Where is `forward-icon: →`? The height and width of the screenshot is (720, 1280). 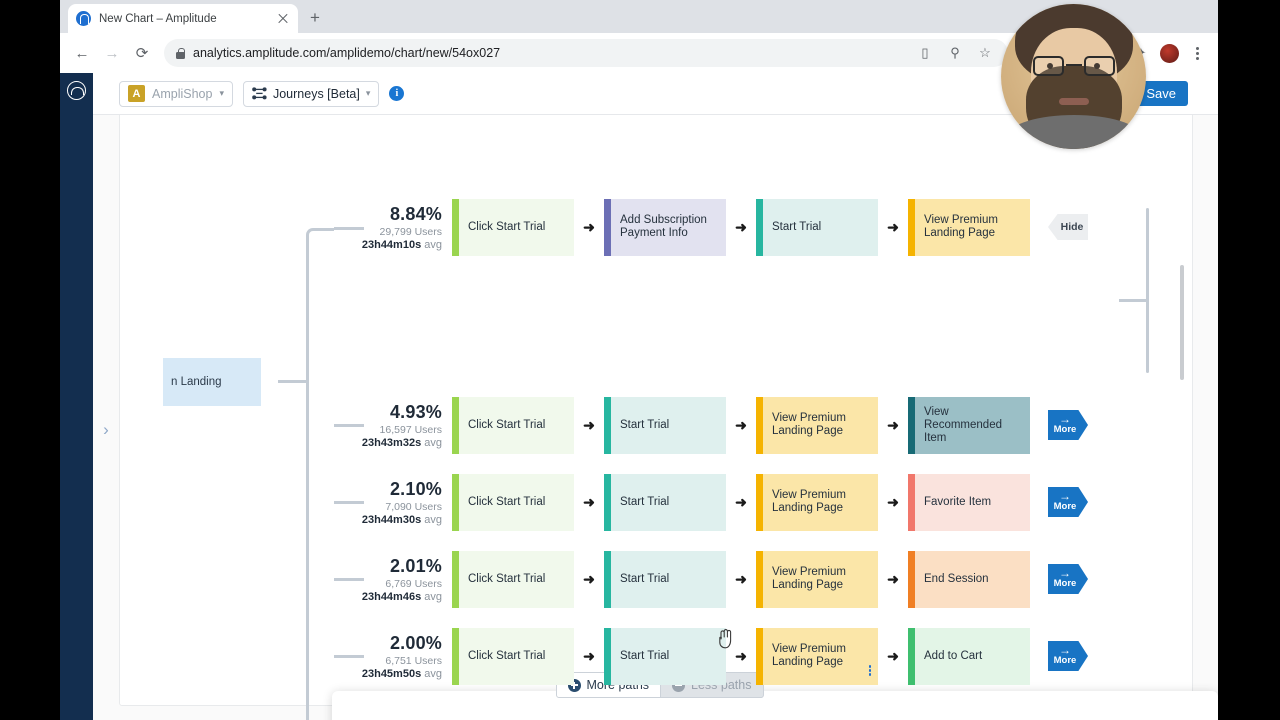 forward-icon: → is located at coordinates (112, 53).